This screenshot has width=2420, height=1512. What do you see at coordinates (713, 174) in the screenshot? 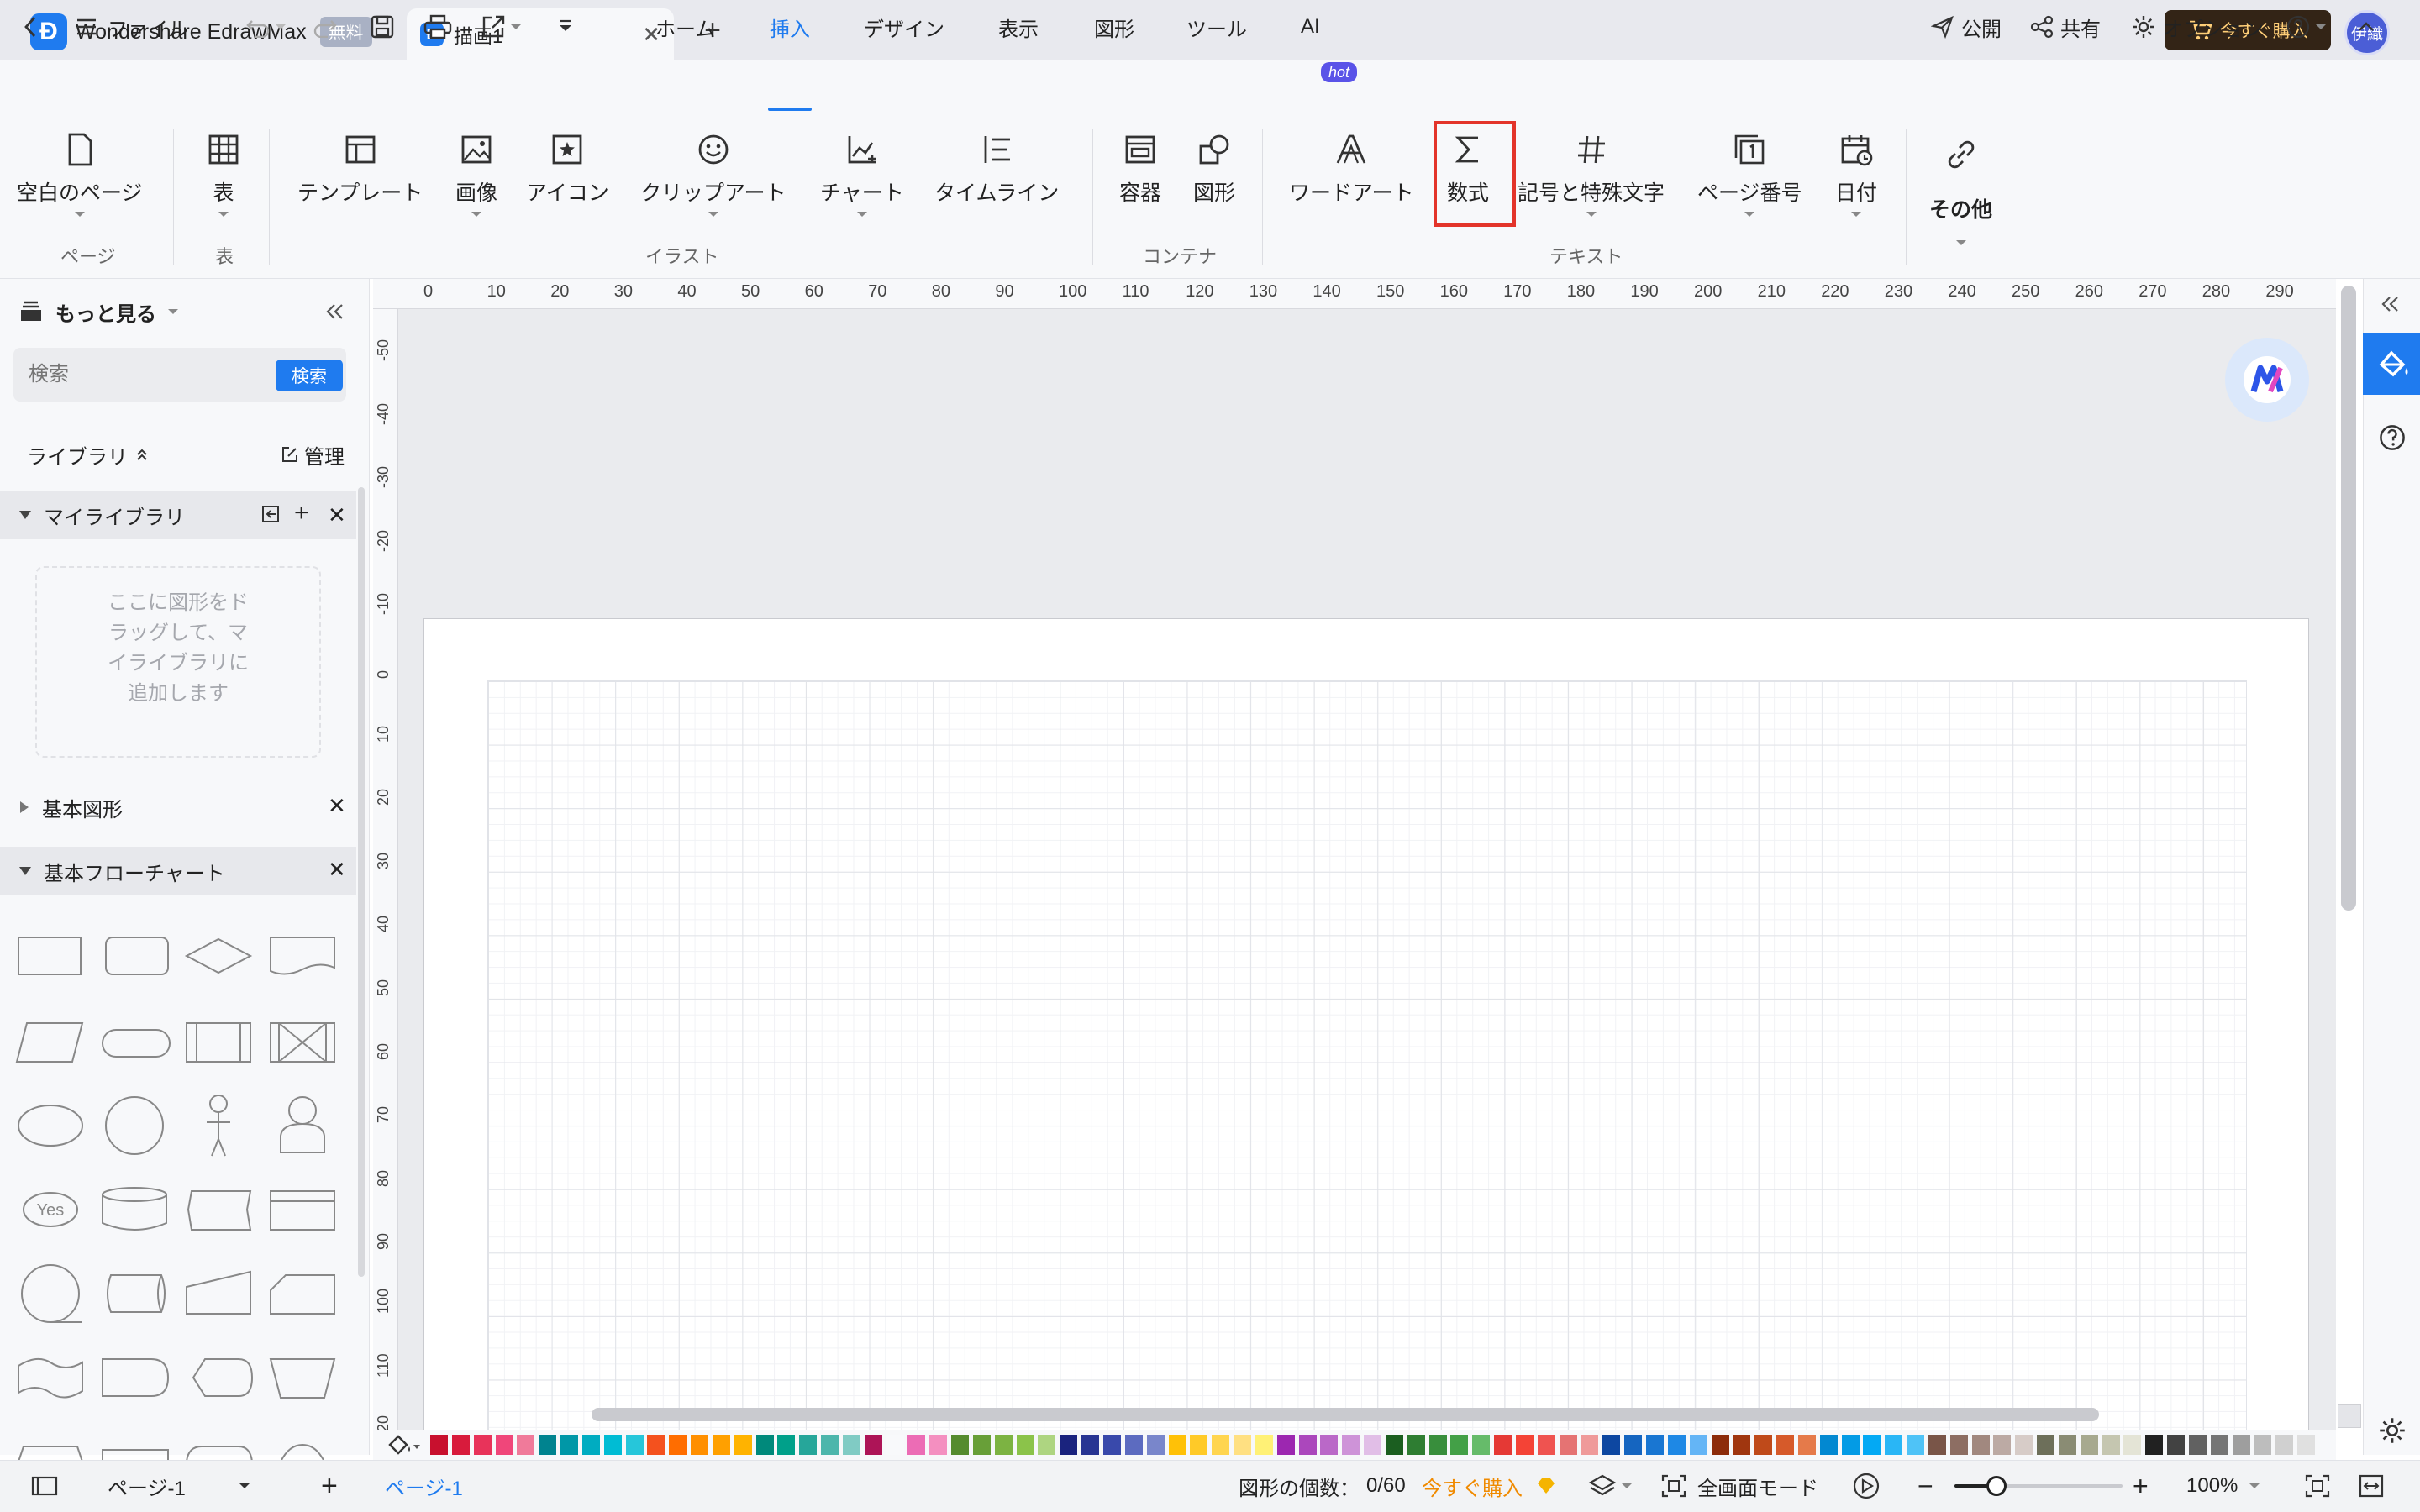
I see `clipart-button: クリップアート` at bounding box center [713, 174].